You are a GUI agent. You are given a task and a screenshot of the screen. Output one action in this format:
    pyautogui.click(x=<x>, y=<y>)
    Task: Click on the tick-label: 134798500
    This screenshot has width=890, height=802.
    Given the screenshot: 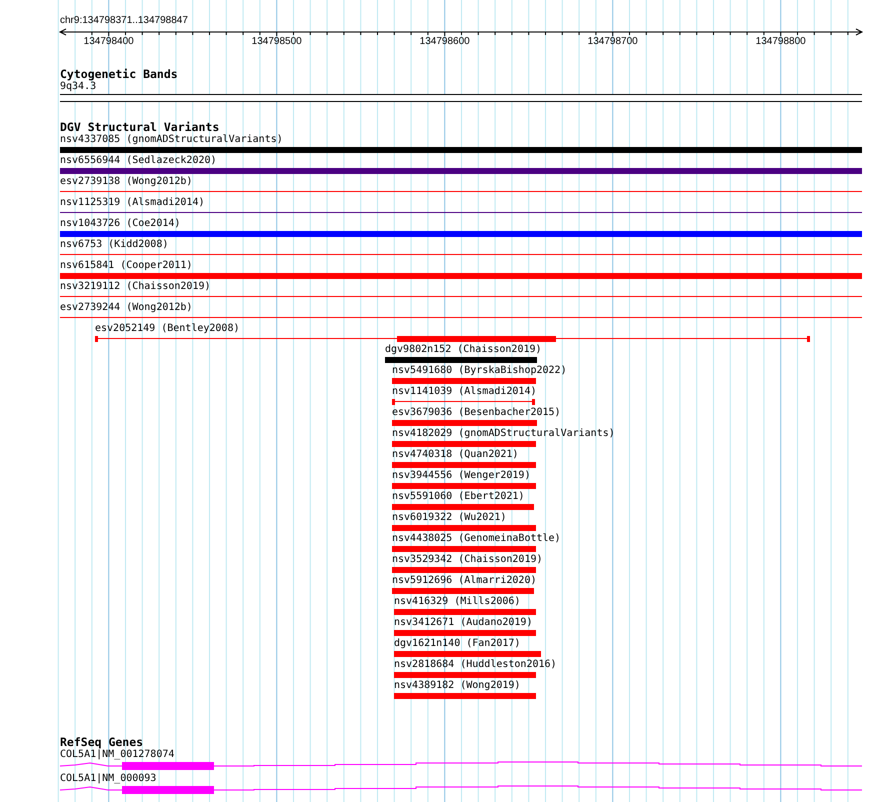 What is the action you would take?
    pyautogui.click(x=277, y=42)
    